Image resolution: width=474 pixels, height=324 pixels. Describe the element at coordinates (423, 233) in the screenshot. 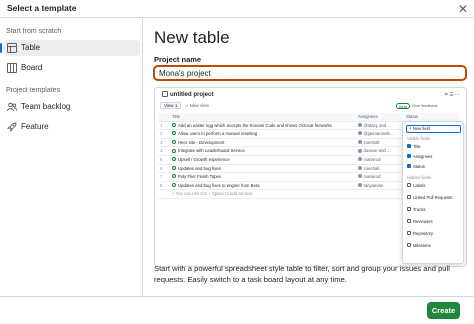

I see `field-label: Repository` at that location.